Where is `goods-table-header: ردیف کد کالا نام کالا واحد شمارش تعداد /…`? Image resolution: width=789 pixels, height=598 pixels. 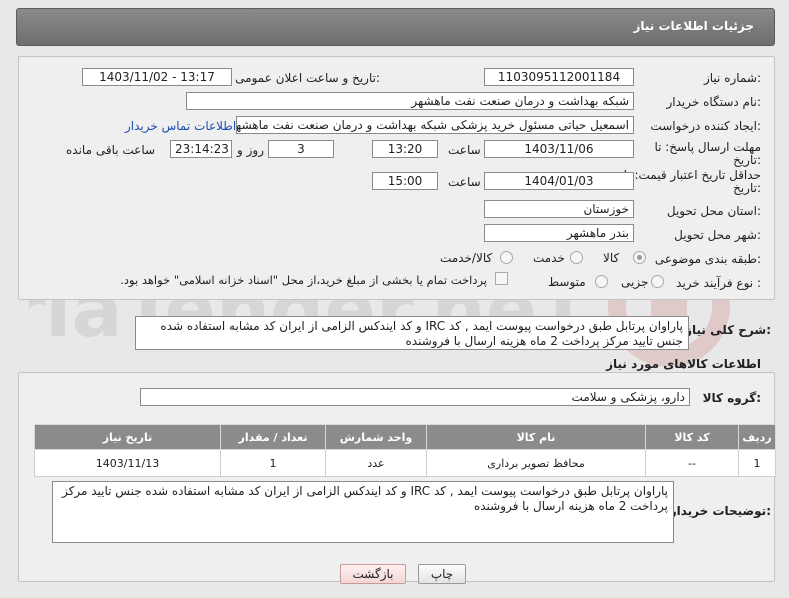
goods-table-header: ردیف کد کالا نام کالا واحد شمارش تعداد /… is located at coordinates (405, 437).